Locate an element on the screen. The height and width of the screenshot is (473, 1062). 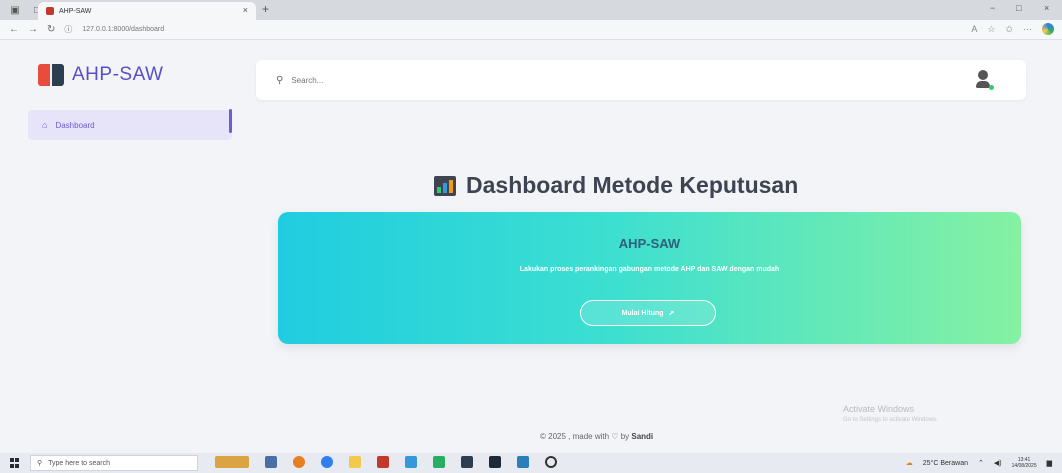
app-icon is located at coordinates (495, 462).